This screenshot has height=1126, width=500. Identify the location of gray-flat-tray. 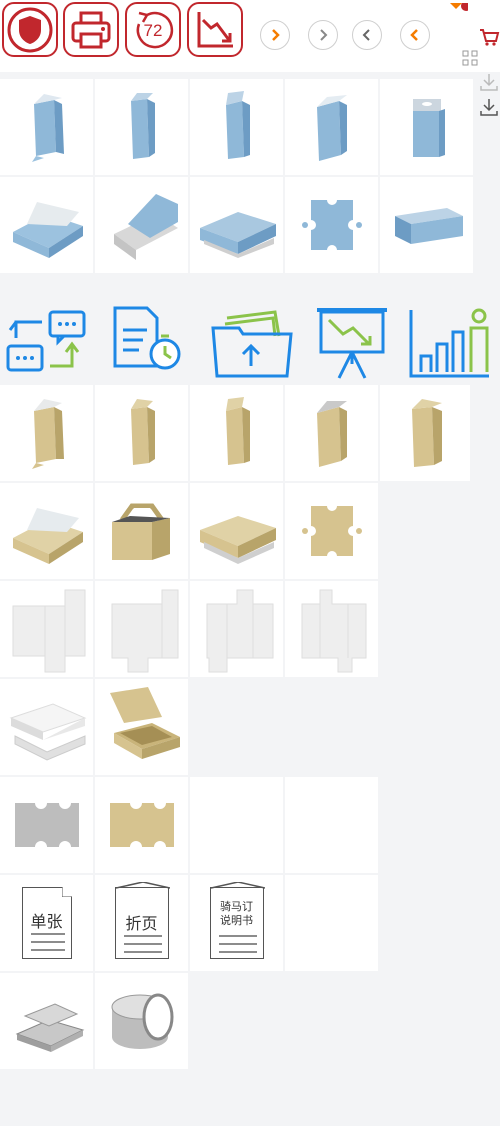
(46, 825).